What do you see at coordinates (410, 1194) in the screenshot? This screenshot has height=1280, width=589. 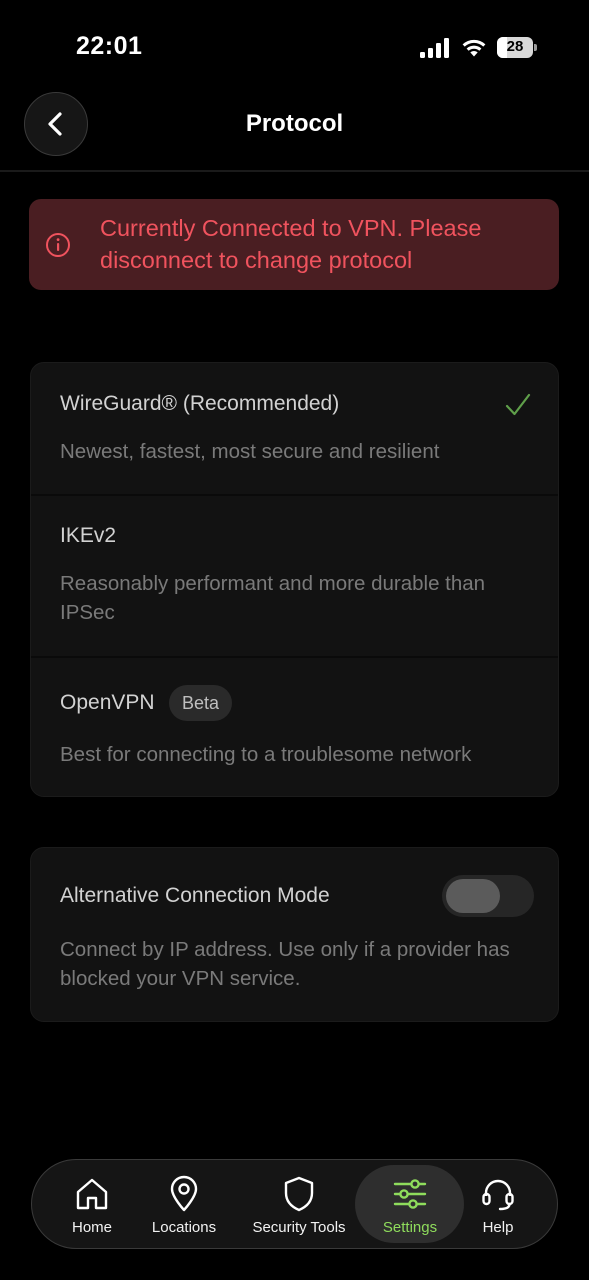 I see `sliders-icon` at bounding box center [410, 1194].